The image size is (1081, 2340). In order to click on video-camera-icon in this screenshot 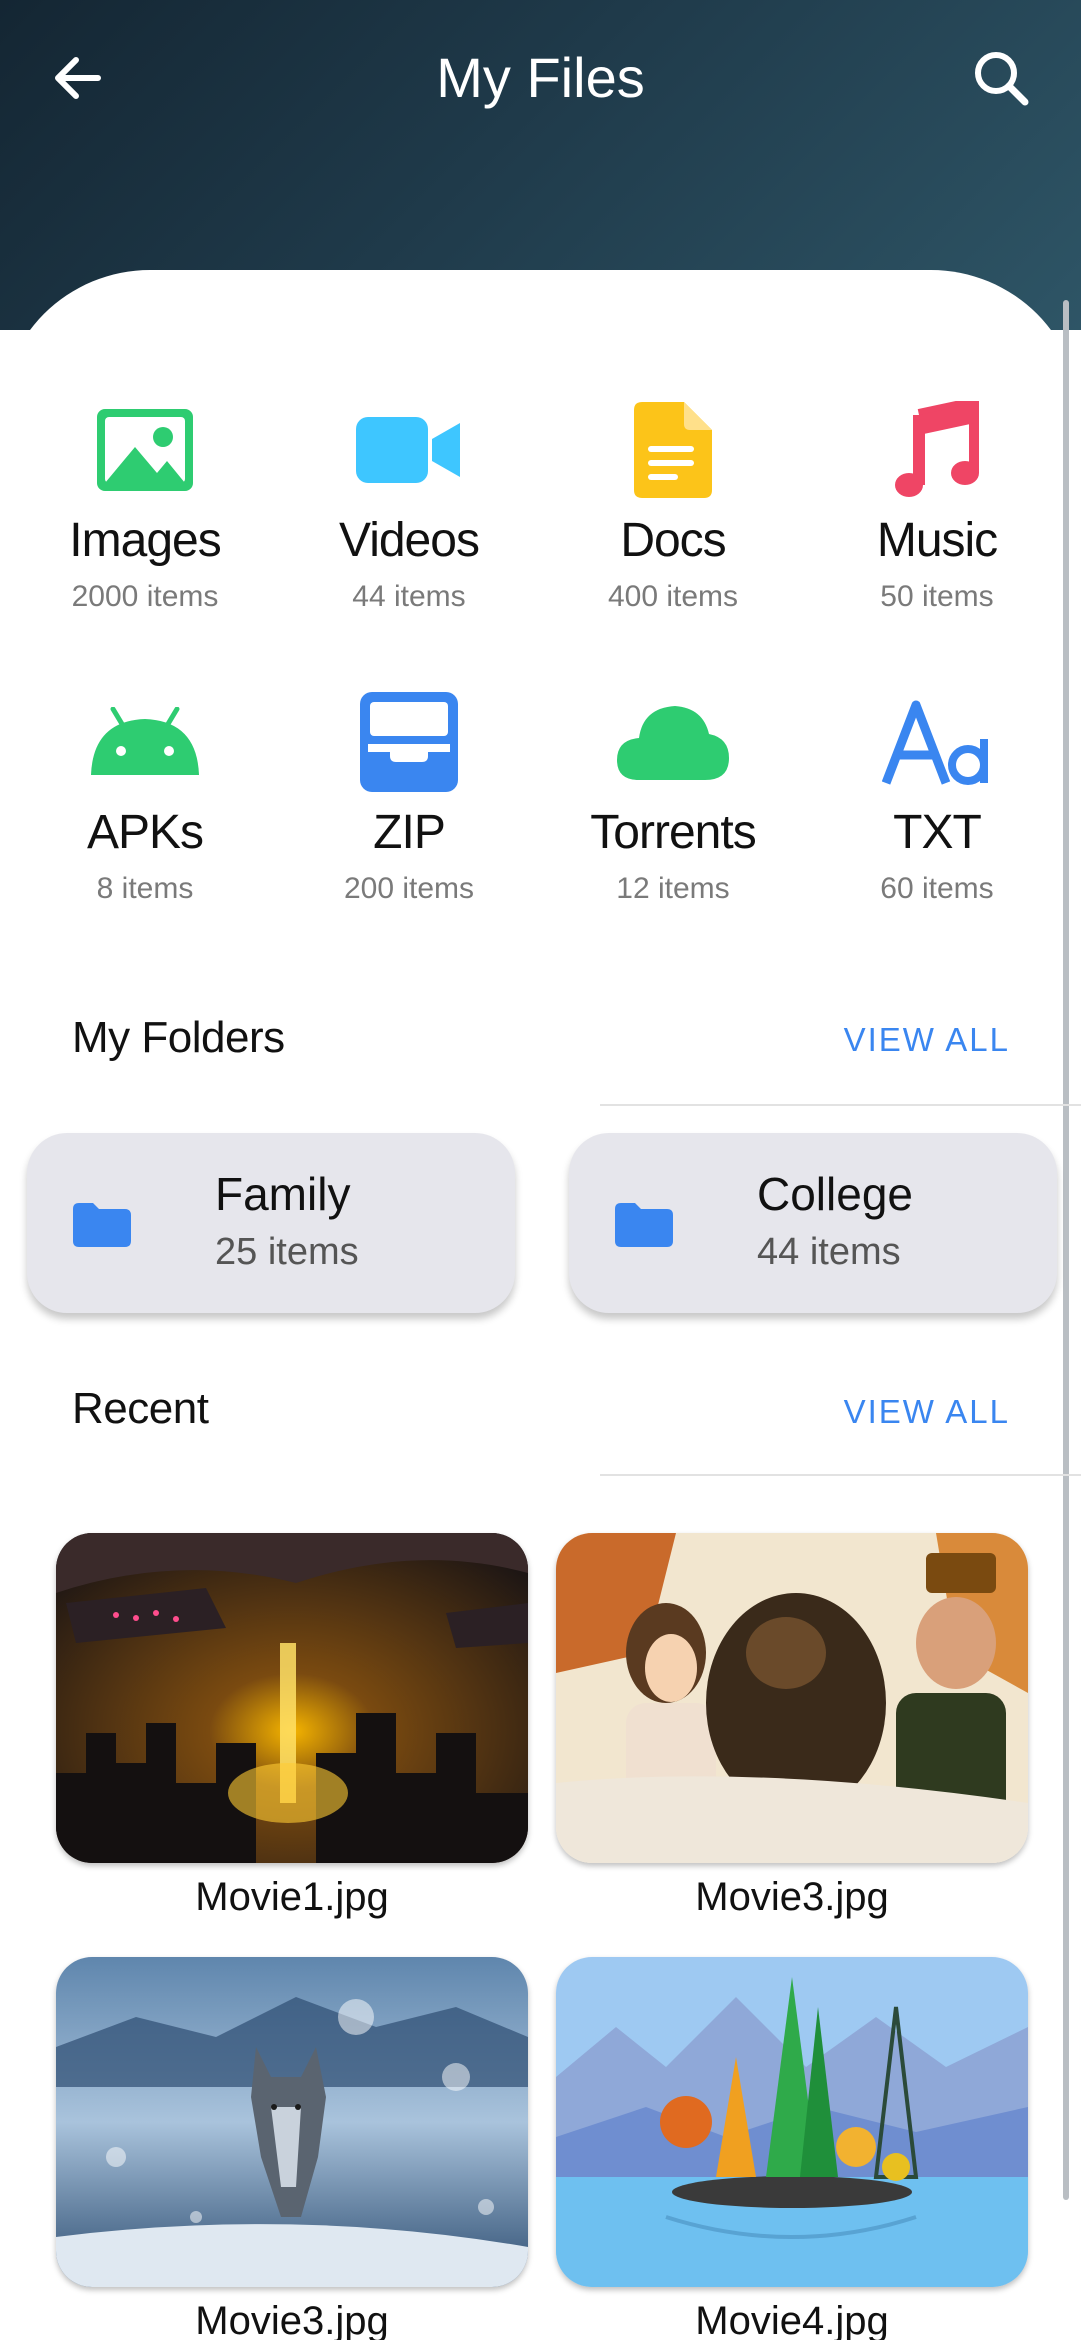, I will do `click(409, 450)`.